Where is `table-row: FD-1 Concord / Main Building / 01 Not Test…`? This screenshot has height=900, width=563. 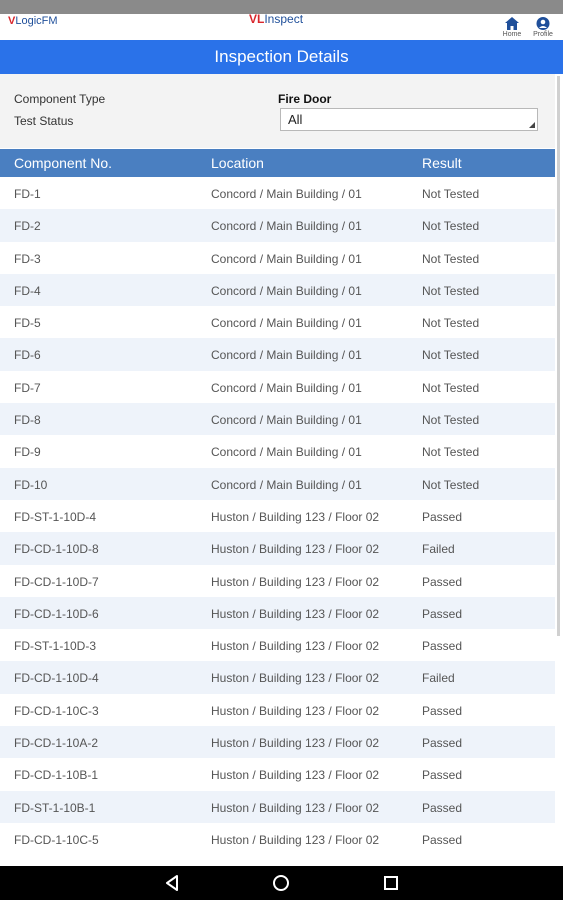 table-row: FD-1 Concord / Main Building / 01 Not Test… is located at coordinates (277, 193).